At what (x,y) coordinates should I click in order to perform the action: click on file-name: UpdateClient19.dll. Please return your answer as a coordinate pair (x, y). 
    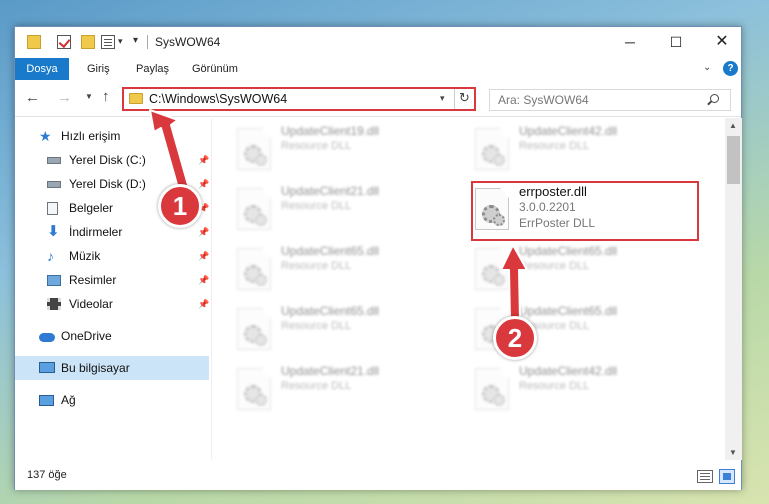
    Looking at the image, I should click on (330, 131).